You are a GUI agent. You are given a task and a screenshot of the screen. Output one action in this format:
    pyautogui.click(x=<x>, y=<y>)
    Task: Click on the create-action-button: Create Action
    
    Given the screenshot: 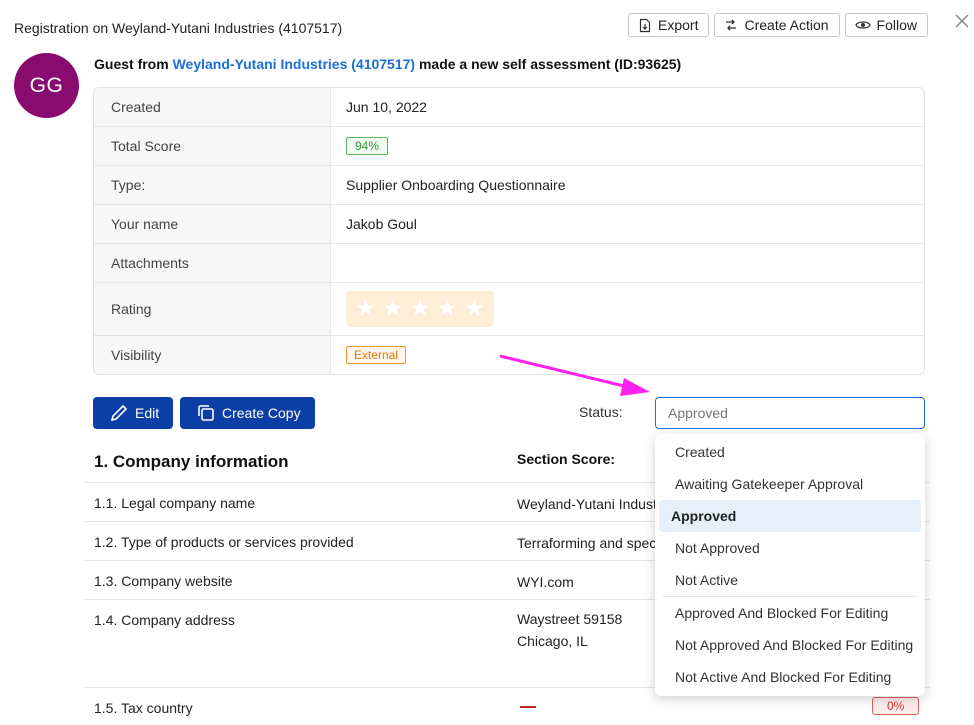 What is the action you would take?
    pyautogui.click(x=777, y=25)
    